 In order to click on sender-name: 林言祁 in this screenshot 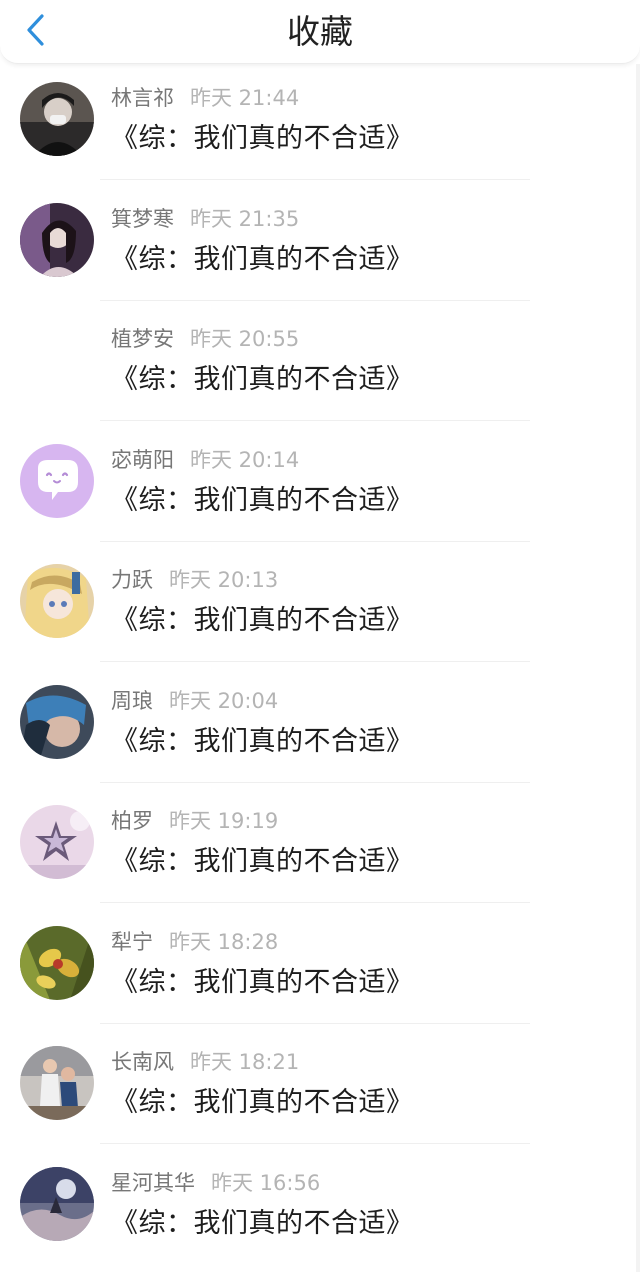, I will do `click(142, 98)`.